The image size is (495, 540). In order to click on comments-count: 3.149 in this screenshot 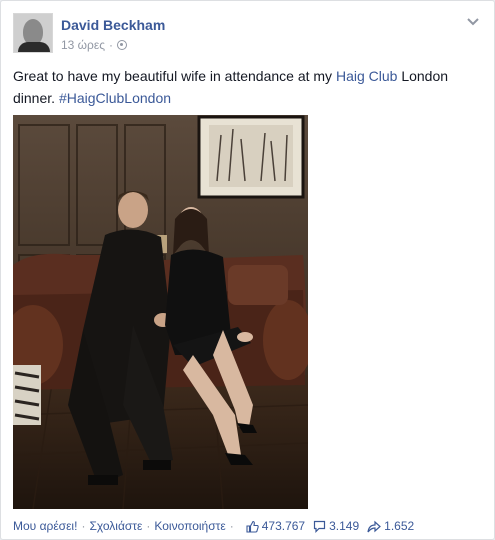, I will do `click(344, 526)`.